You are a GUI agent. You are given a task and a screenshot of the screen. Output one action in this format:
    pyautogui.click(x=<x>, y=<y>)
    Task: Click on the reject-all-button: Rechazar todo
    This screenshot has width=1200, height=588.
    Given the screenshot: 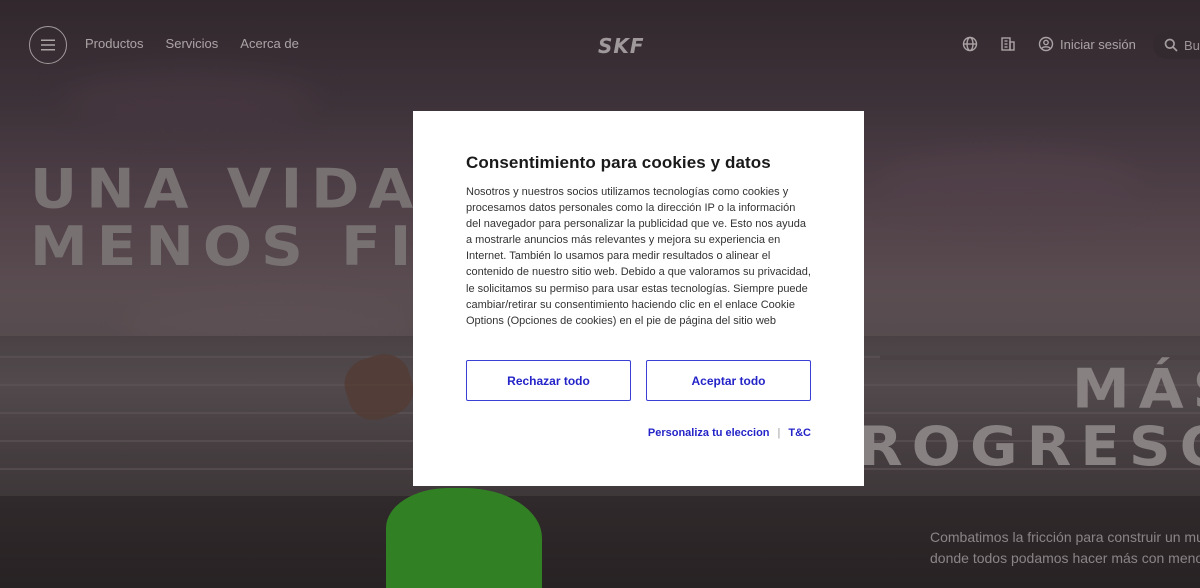 What is the action you would take?
    pyautogui.click(x=548, y=380)
    